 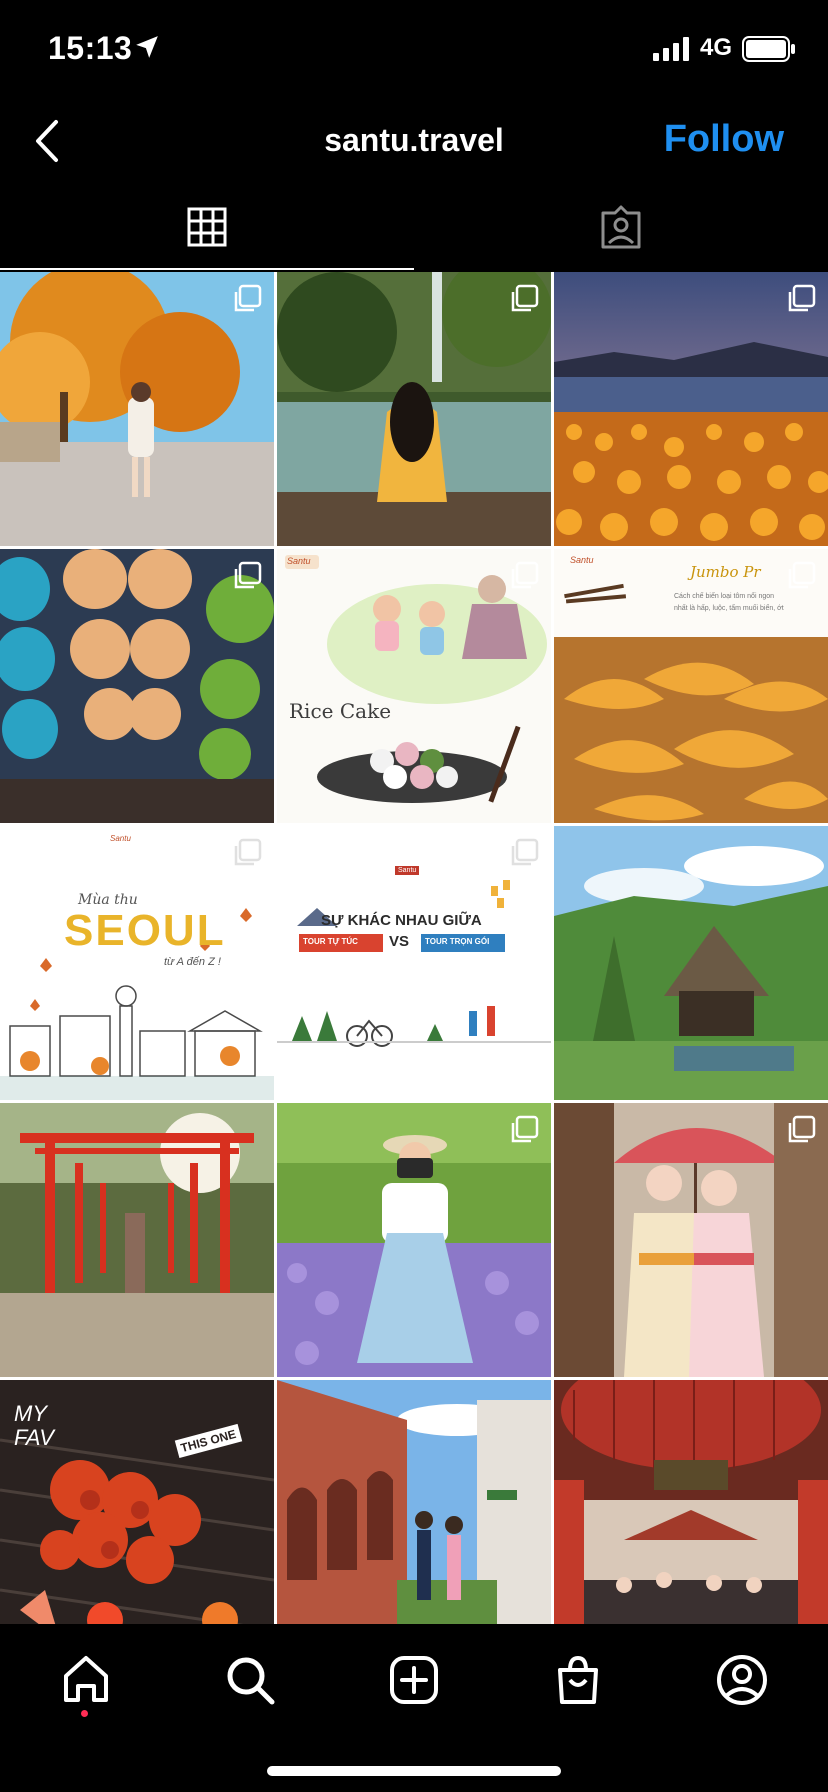 What do you see at coordinates (457, 941) in the screenshot?
I see `post-label-right: TOUR TRỌN GÓI` at bounding box center [457, 941].